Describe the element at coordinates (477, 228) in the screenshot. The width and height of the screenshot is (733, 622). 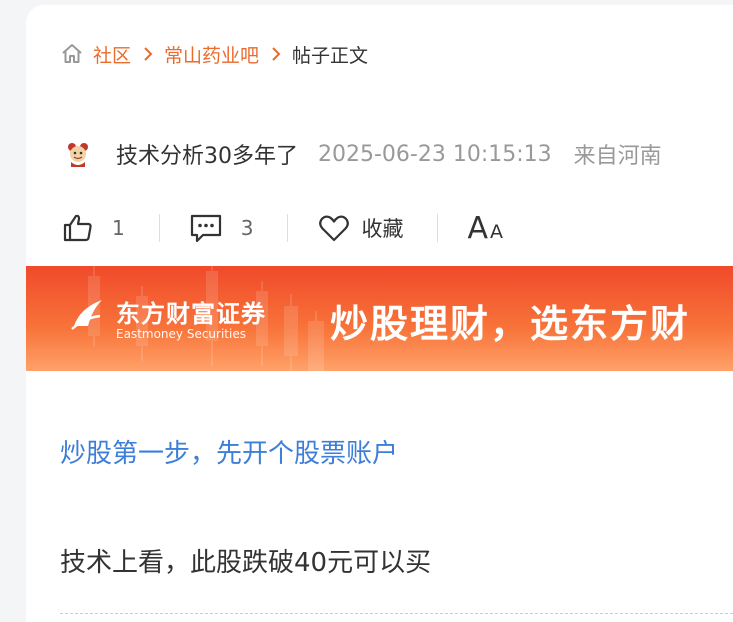
I see `font-size-large-glyph: A` at that location.